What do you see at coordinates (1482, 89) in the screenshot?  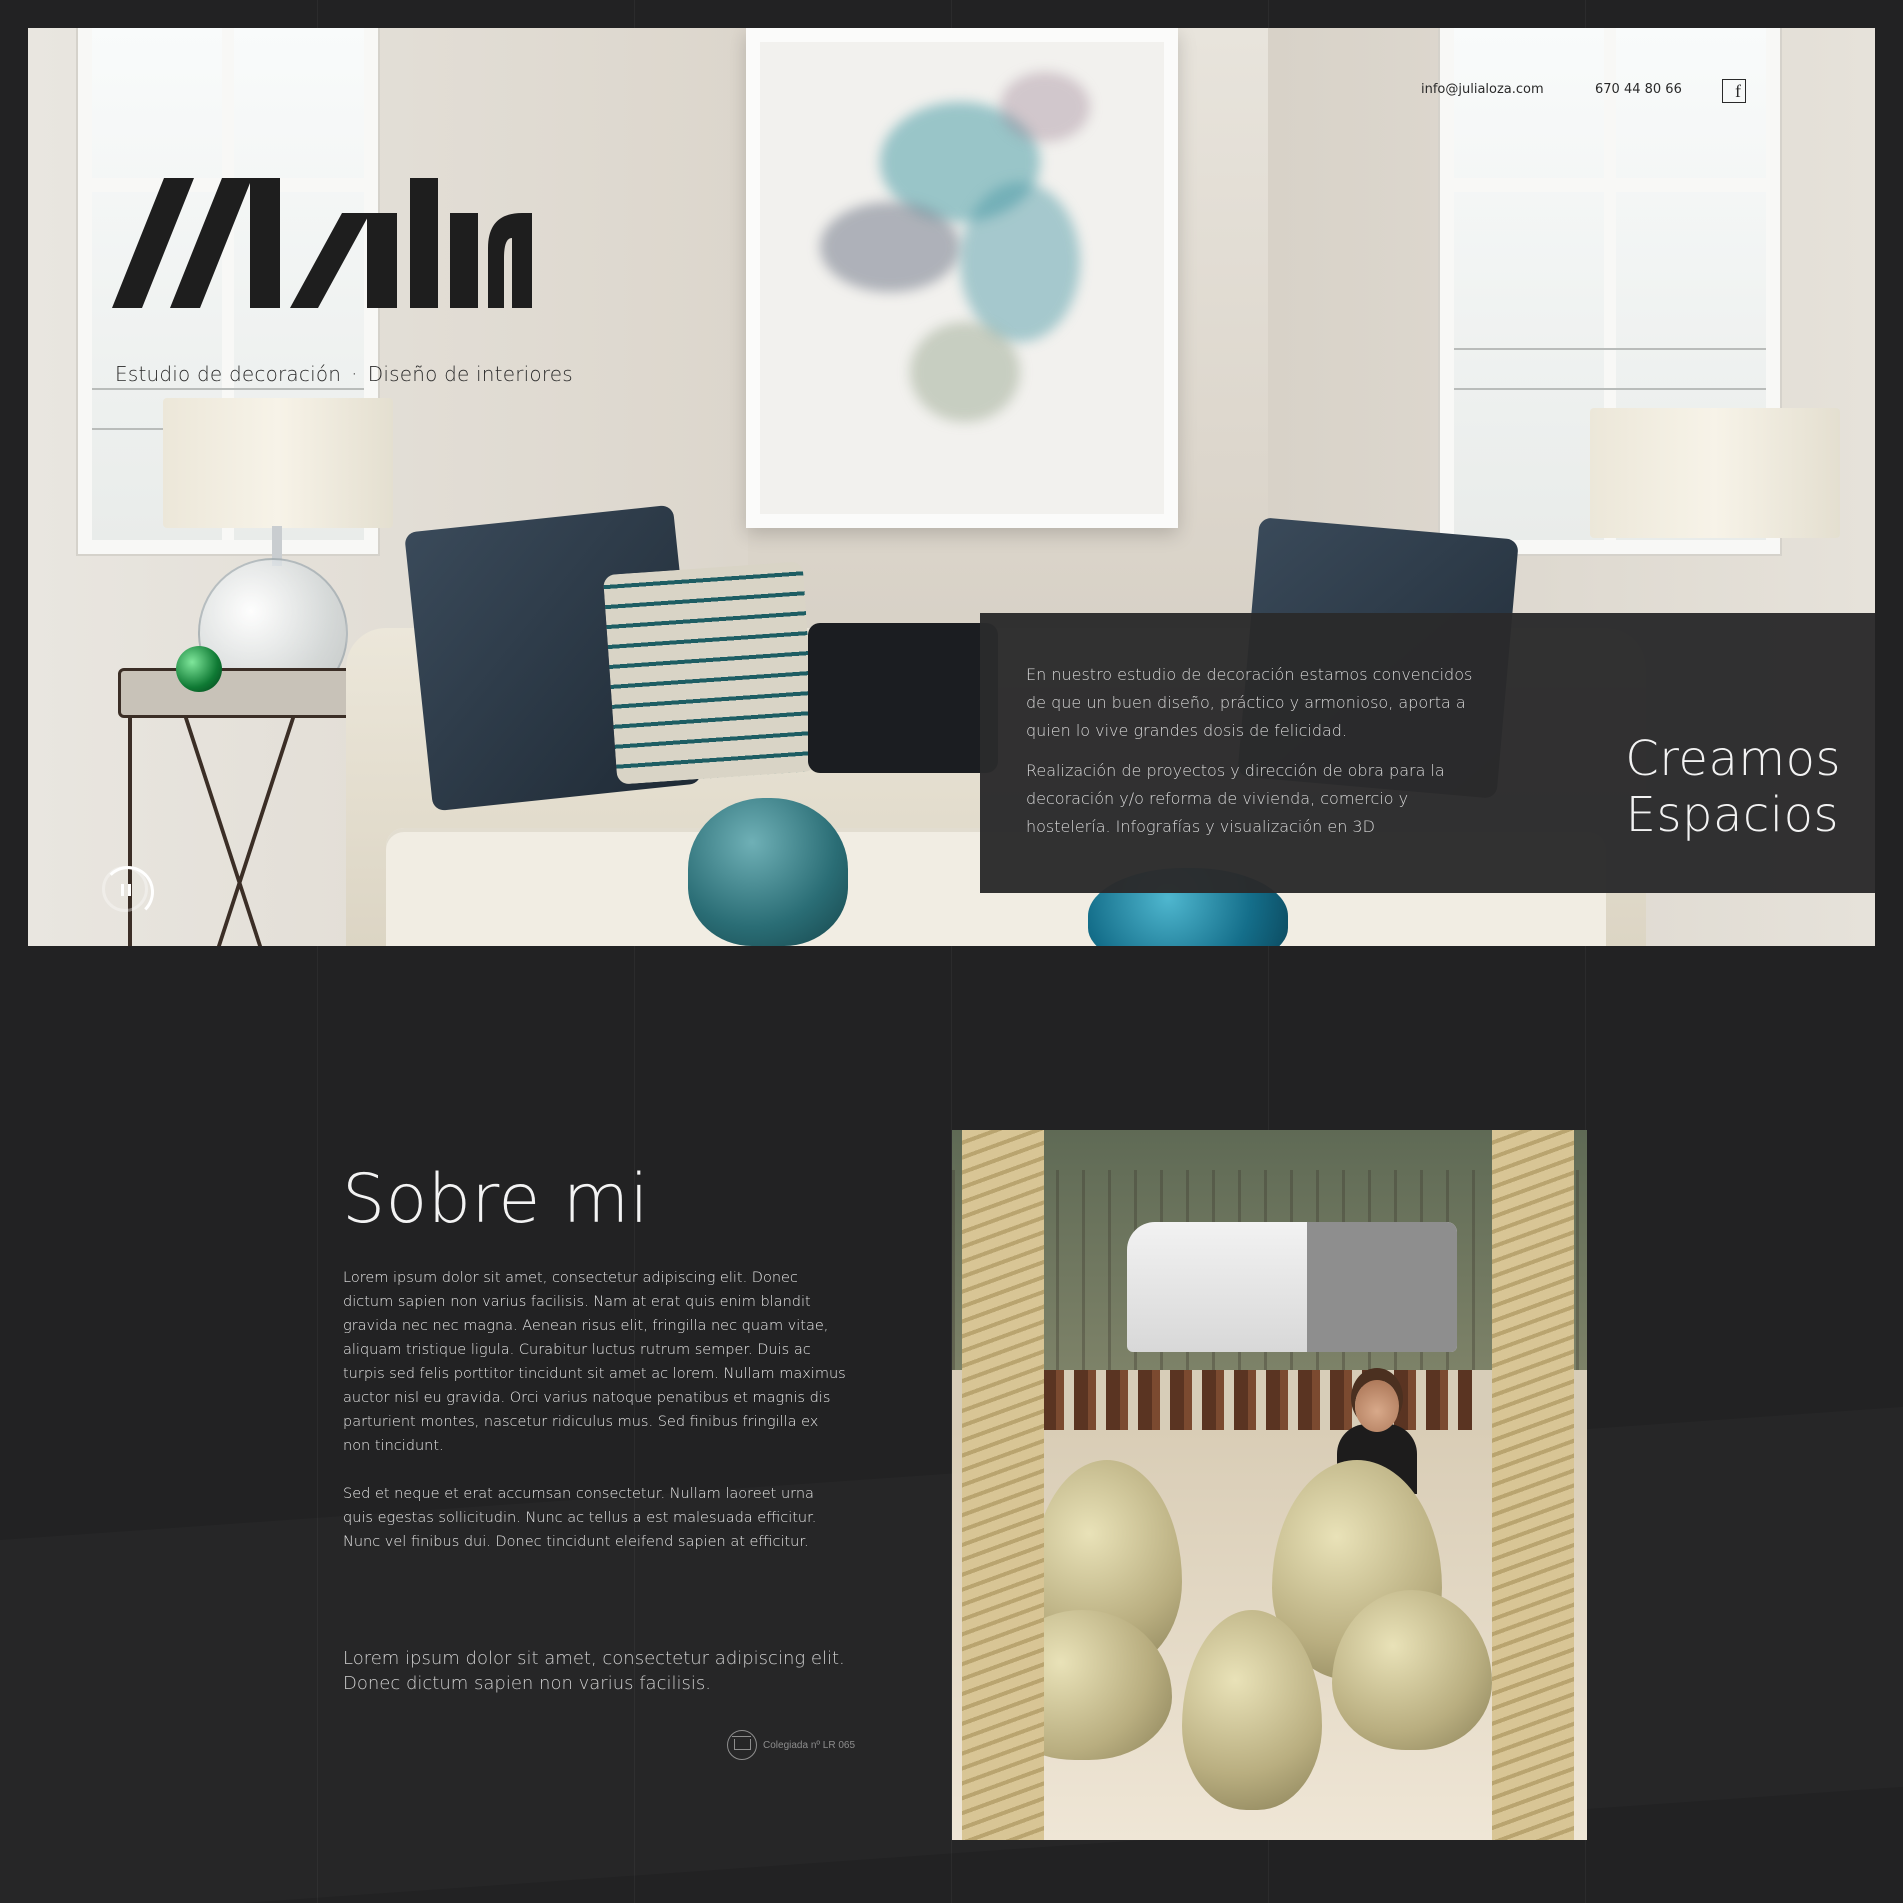 I see `email-link: info@julialoza.com` at bounding box center [1482, 89].